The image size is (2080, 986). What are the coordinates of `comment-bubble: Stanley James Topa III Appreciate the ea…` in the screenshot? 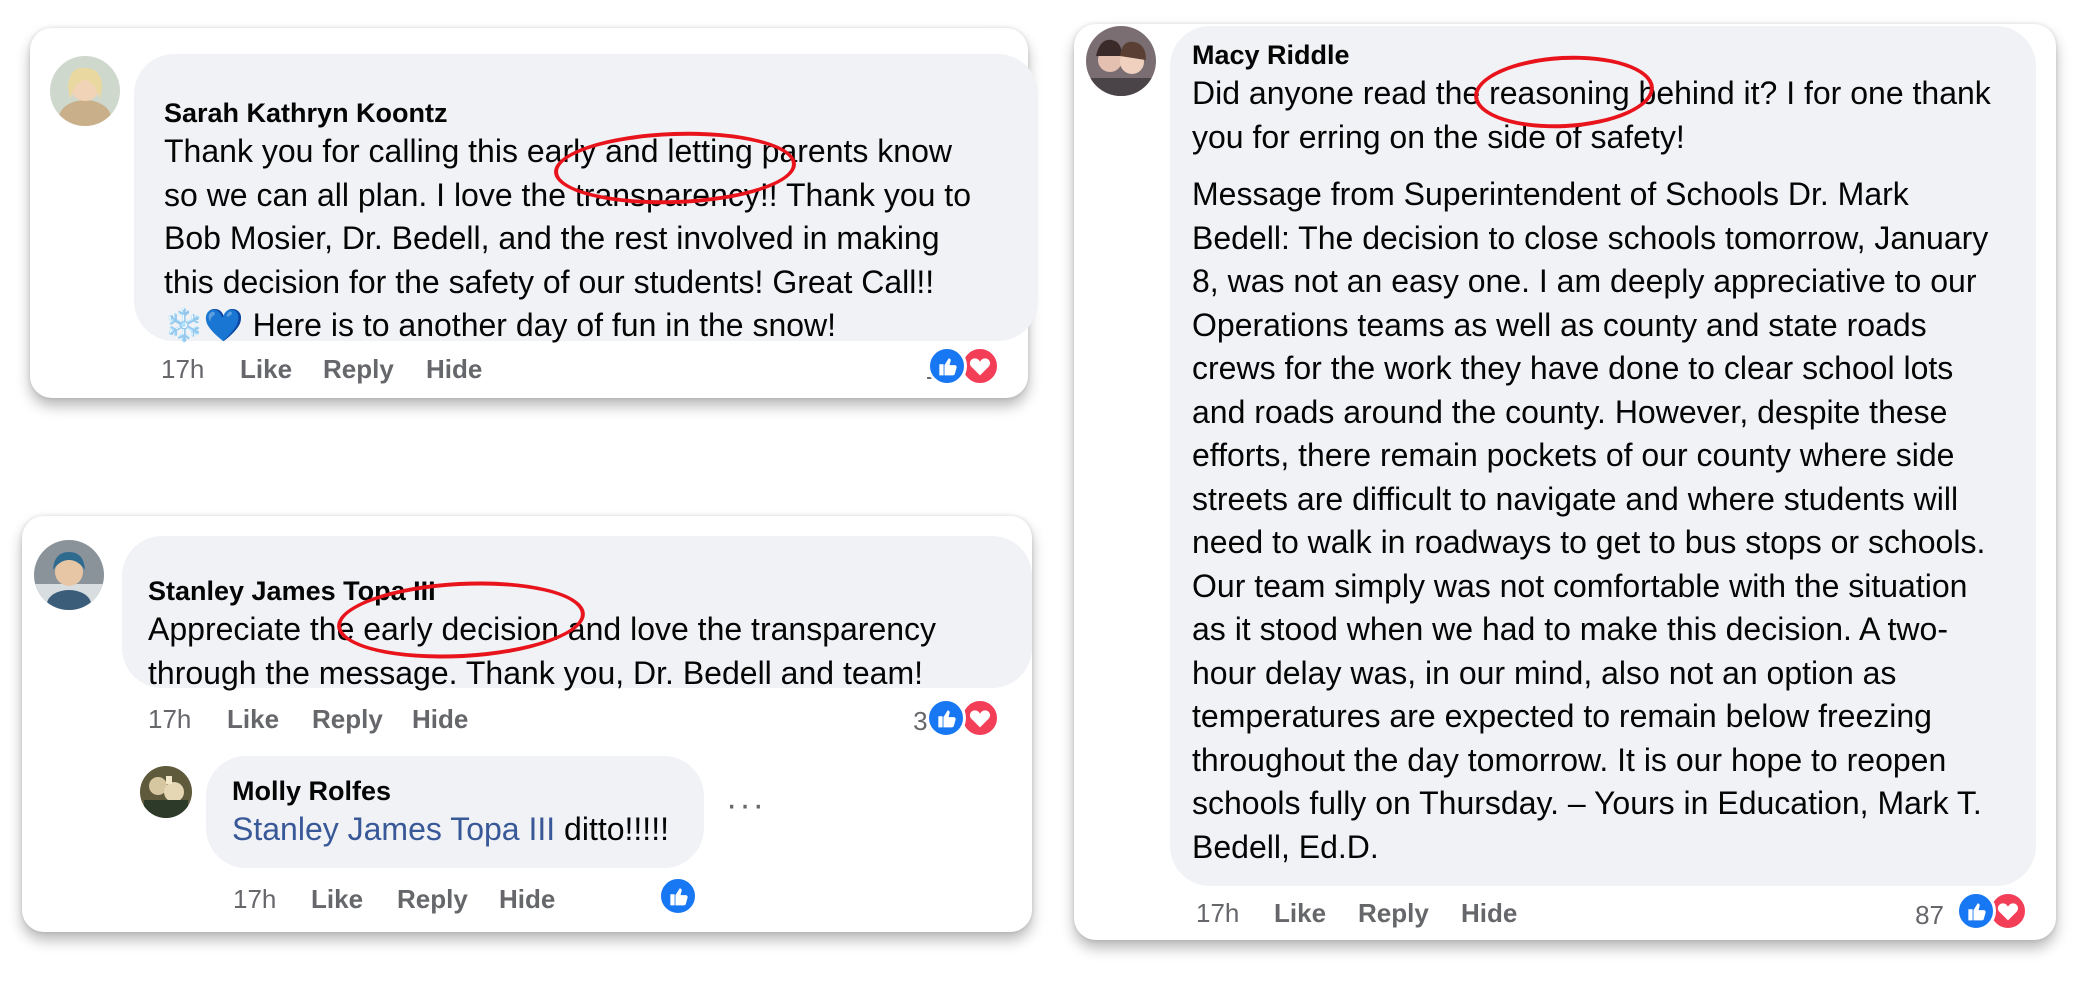 It's located at (577, 613).